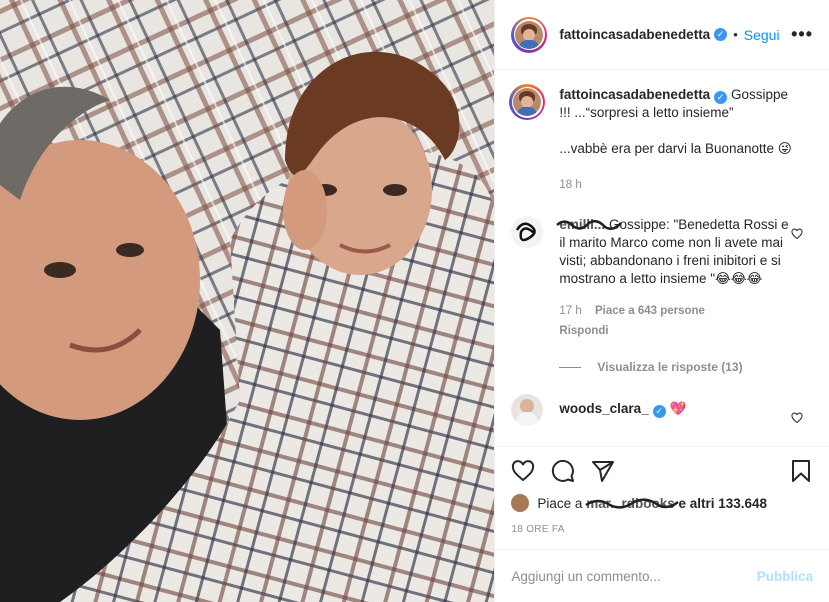 The width and height of the screenshot is (829, 602). Describe the element at coordinates (537, 529) in the screenshot. I see `post-timestamp: 18 ORE FA` at that location.